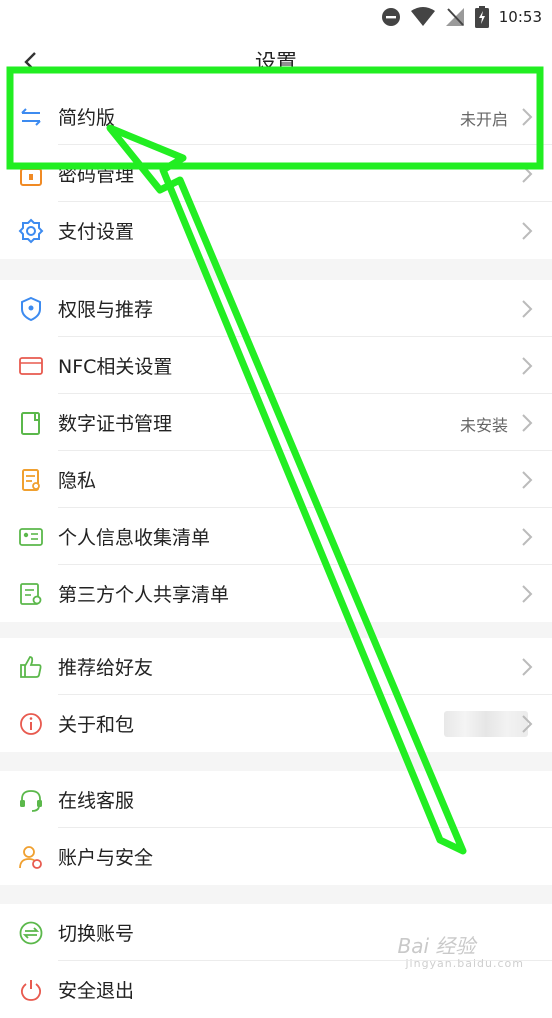 This screenshot has height=1018, width=552. Describe the element at coordinates (276, 799) in the screenshot. I see `settings-row-online-service: 在线客服` at that location.